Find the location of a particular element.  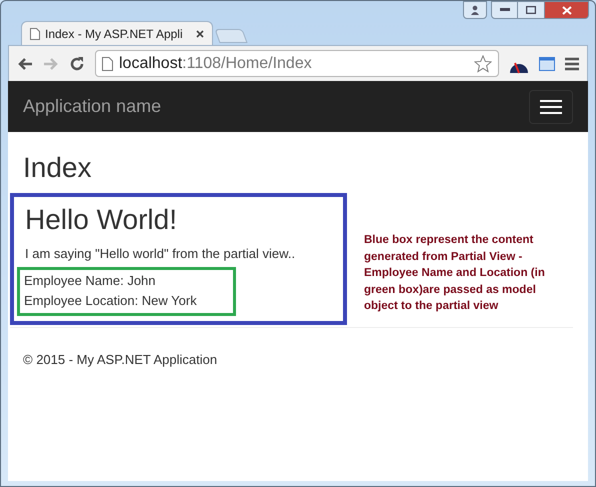

window-icon is located at coordinates (547, 63).